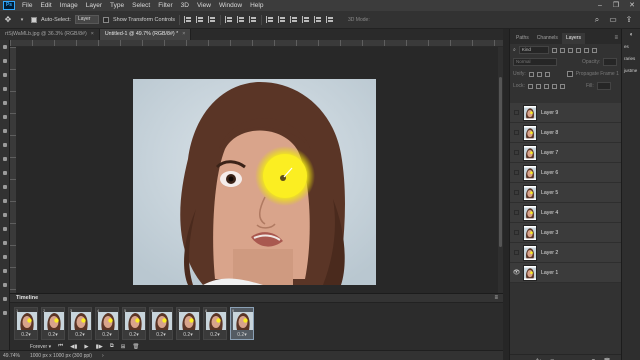 The image size is (640, 360). What do you see at coordinates (204, 5) in the screenshot?
I see `menu-view: View` at bounding box center [204, 5].